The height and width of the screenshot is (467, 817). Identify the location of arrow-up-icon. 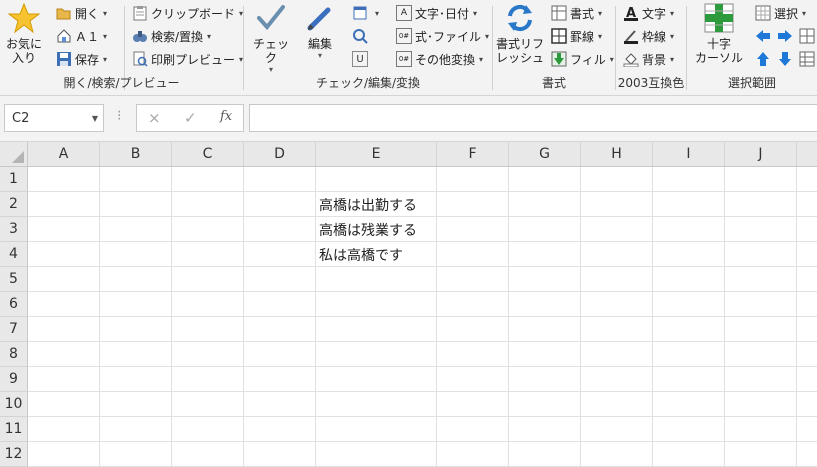
(763, 59).